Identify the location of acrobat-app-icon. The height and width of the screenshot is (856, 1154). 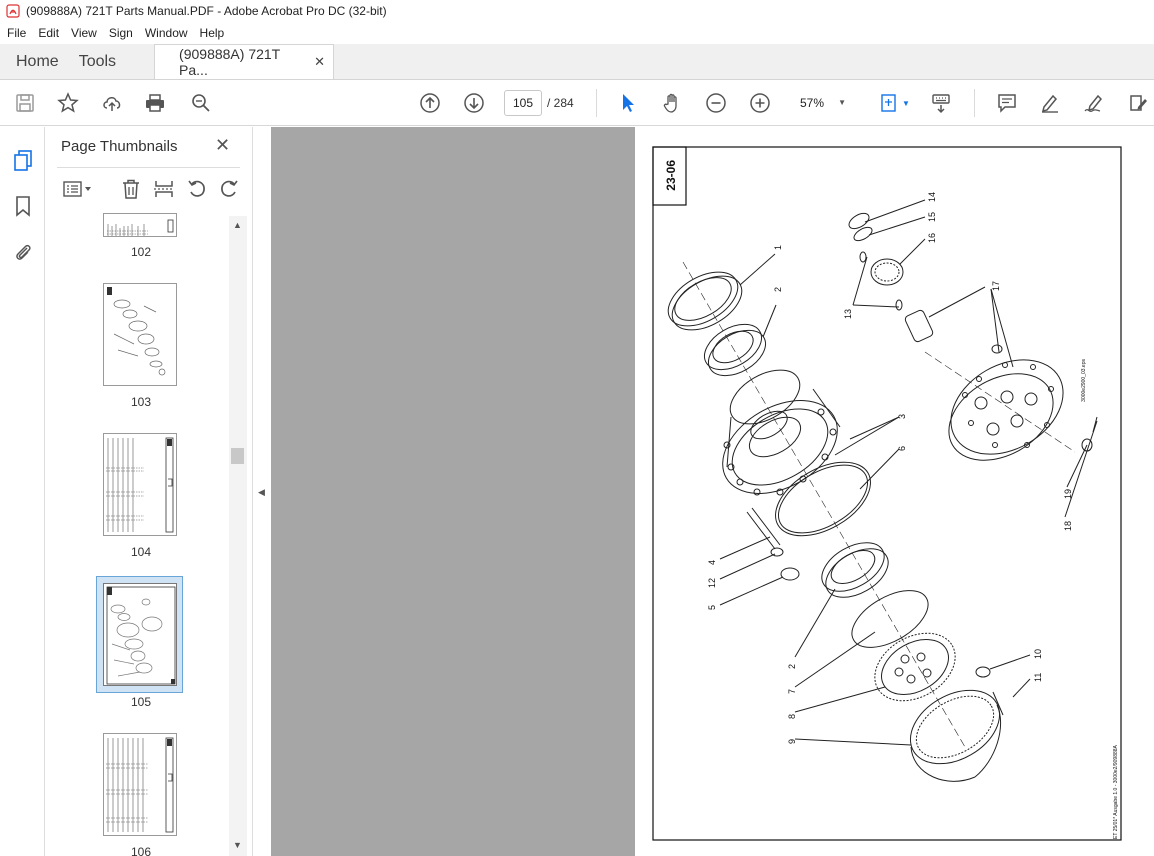
(13, 11).